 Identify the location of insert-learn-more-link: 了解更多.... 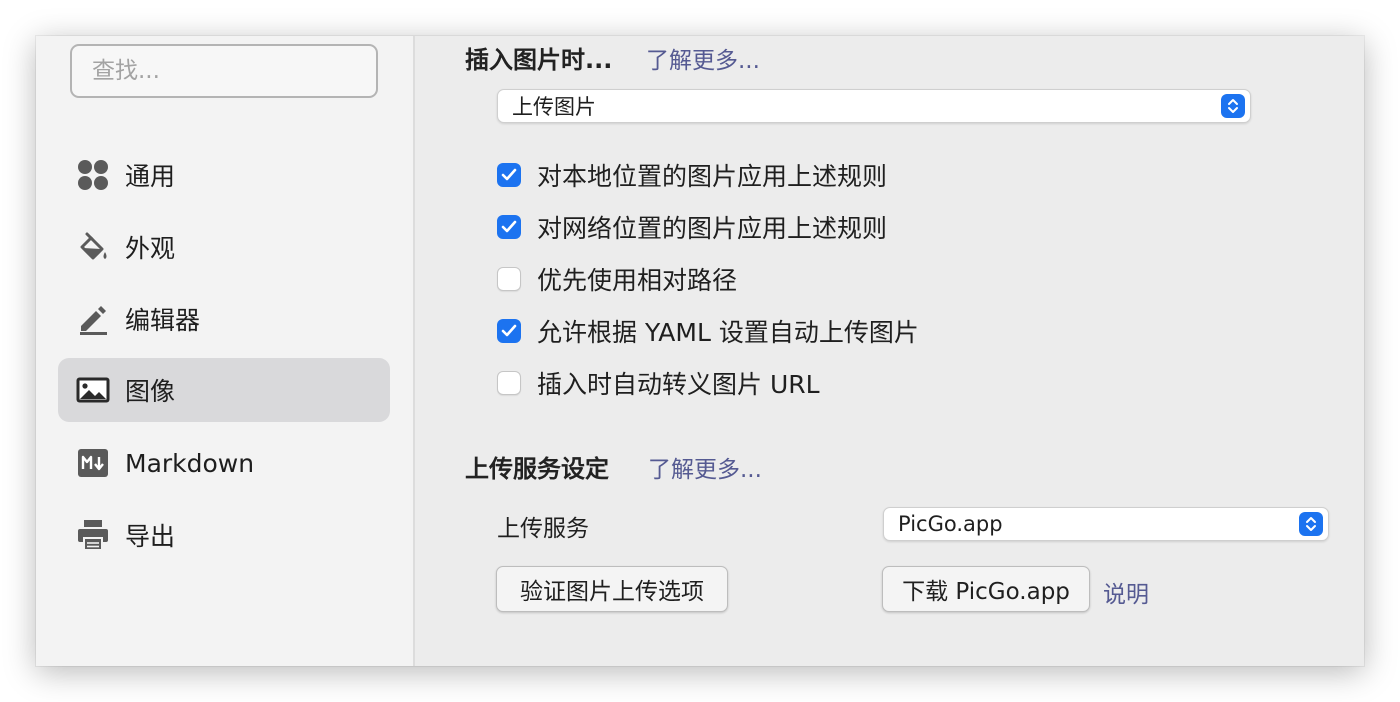
(703, 58).